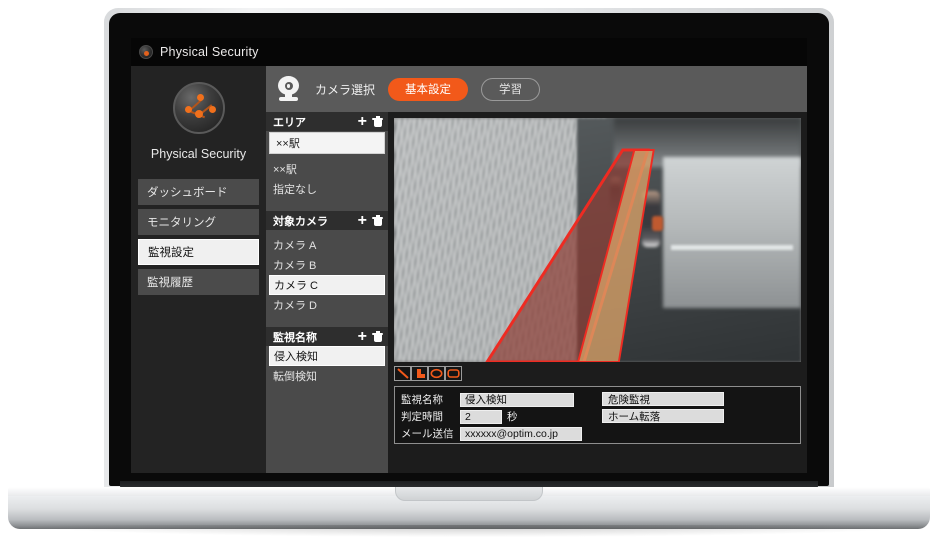 The width and height of the screenshot is (938, 547). I want to click on sidebar-item-monitor-history: 監視履歴, so click(198, 282).